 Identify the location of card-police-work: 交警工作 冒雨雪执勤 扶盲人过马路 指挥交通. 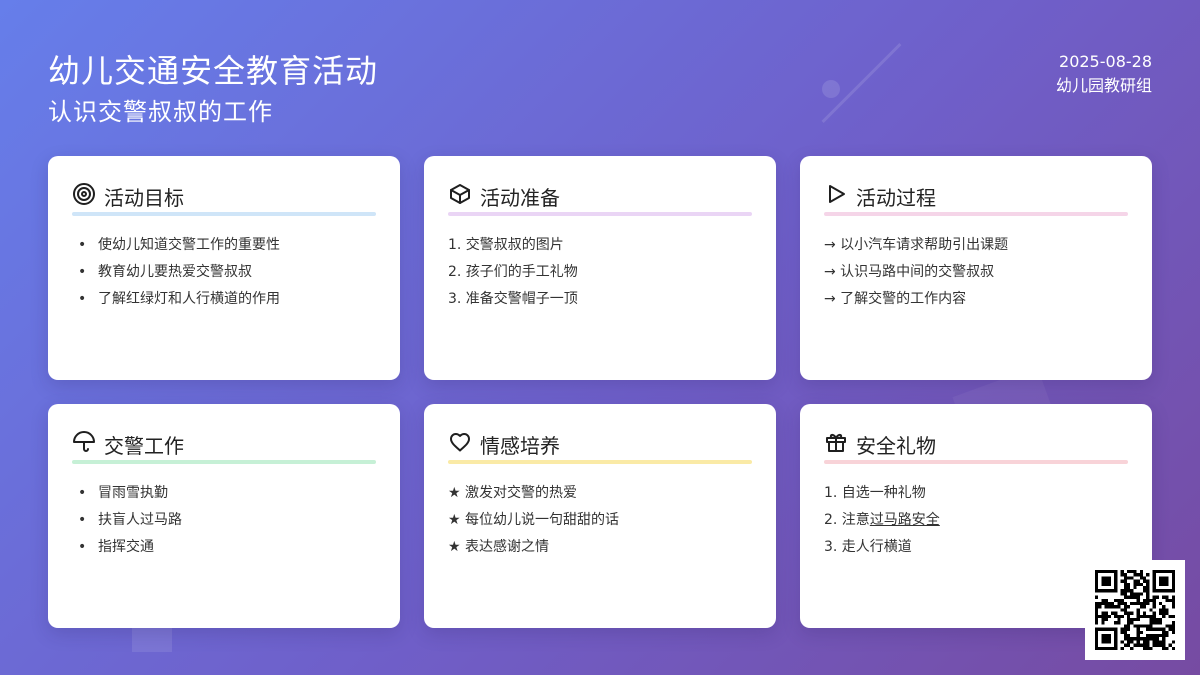
(224, 516).